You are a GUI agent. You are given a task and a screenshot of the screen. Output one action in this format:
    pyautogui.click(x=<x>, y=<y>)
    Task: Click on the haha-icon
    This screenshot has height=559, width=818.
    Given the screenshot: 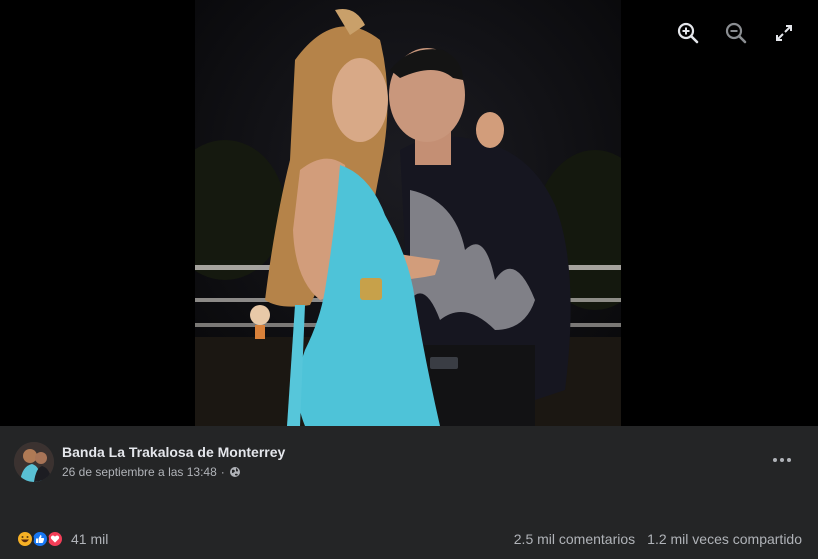 What is the action you would take?
    pyautogui.click(x=25, y=539)
    